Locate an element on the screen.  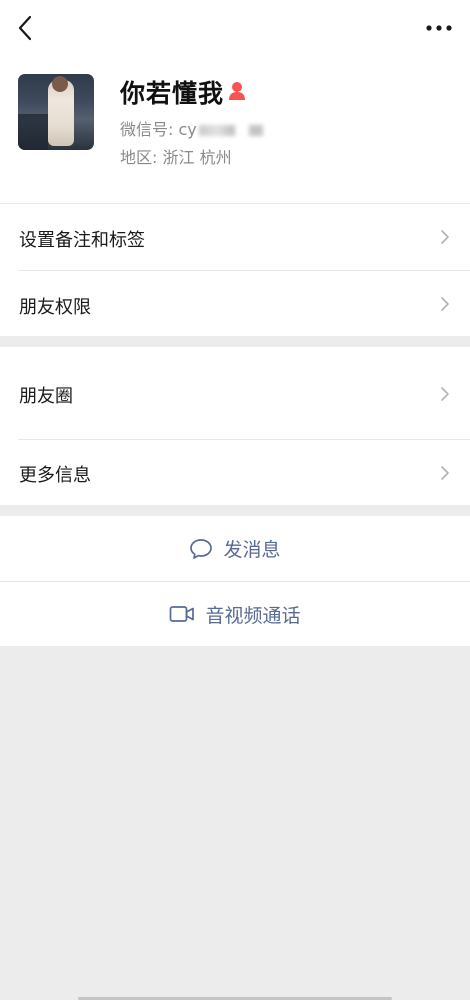
nickname: 你若懂我 is located at coordinates (172, 93).